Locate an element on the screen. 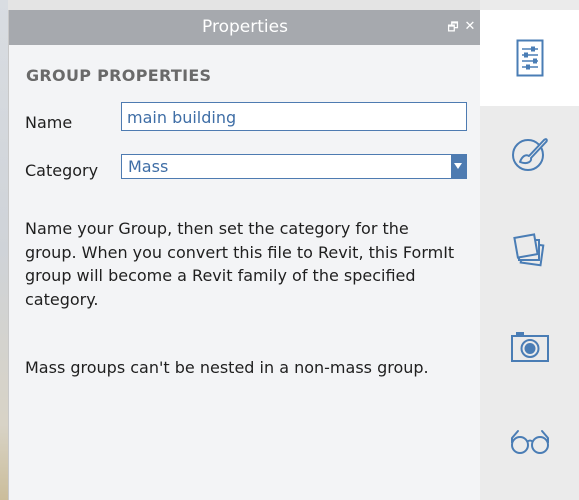 Image resolution: width=579 pixels, height=500 pixels. section-heading: GROUP PROPERTIES is located at coordinates (119, 75).